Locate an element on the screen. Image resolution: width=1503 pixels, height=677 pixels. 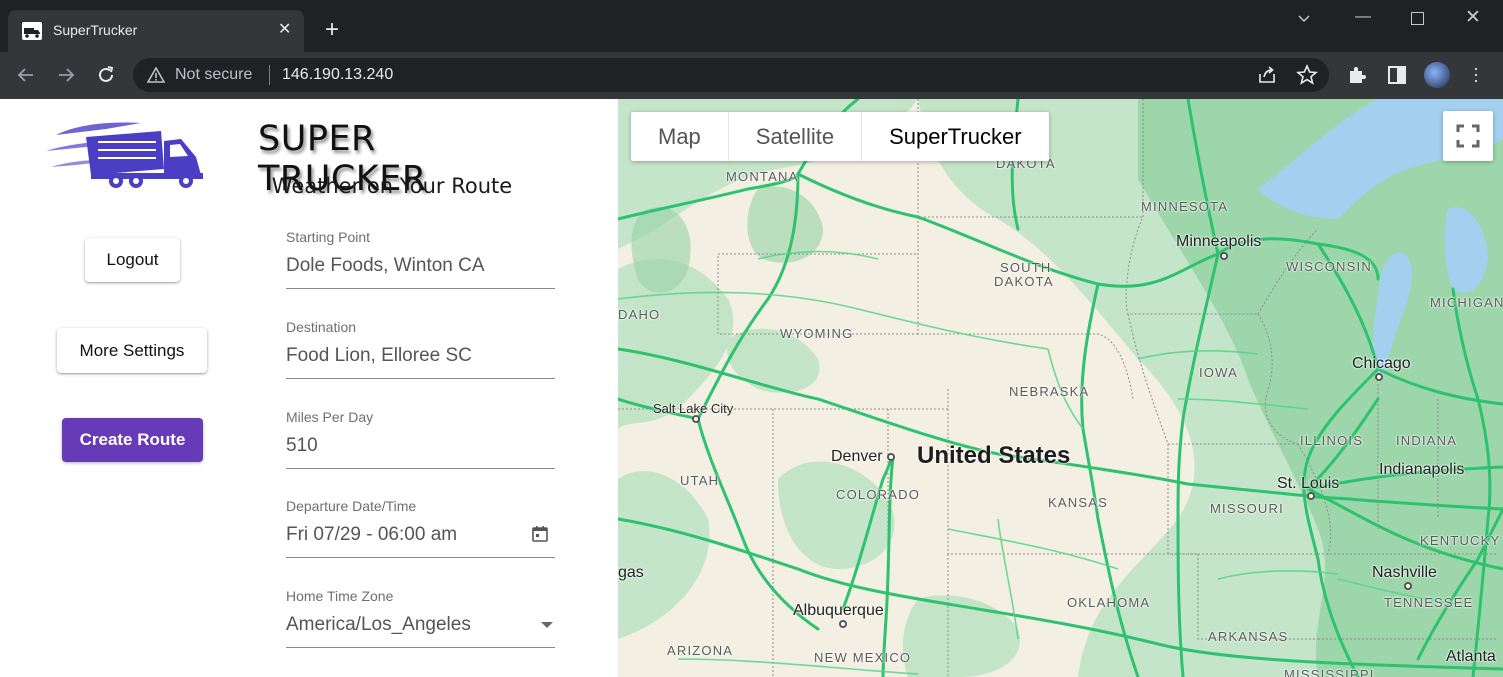
home-time-zone-field: Home Time Zone America/Los_Angeles is located at coordinates (420, 618).